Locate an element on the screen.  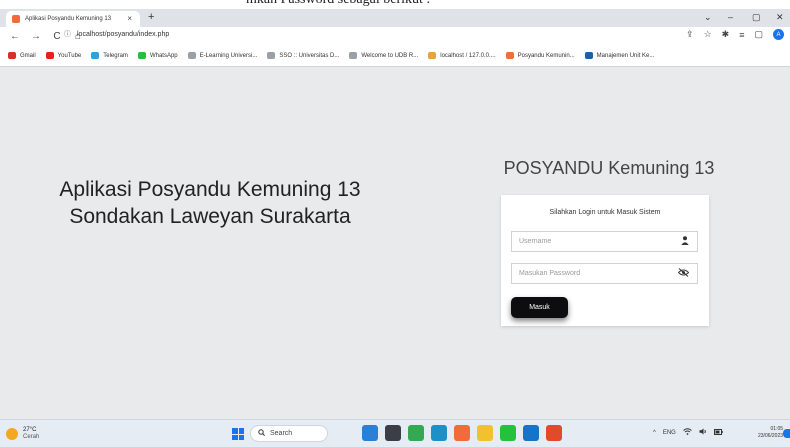
extensions-icon: ✱ is located at coordinates (726, 34).